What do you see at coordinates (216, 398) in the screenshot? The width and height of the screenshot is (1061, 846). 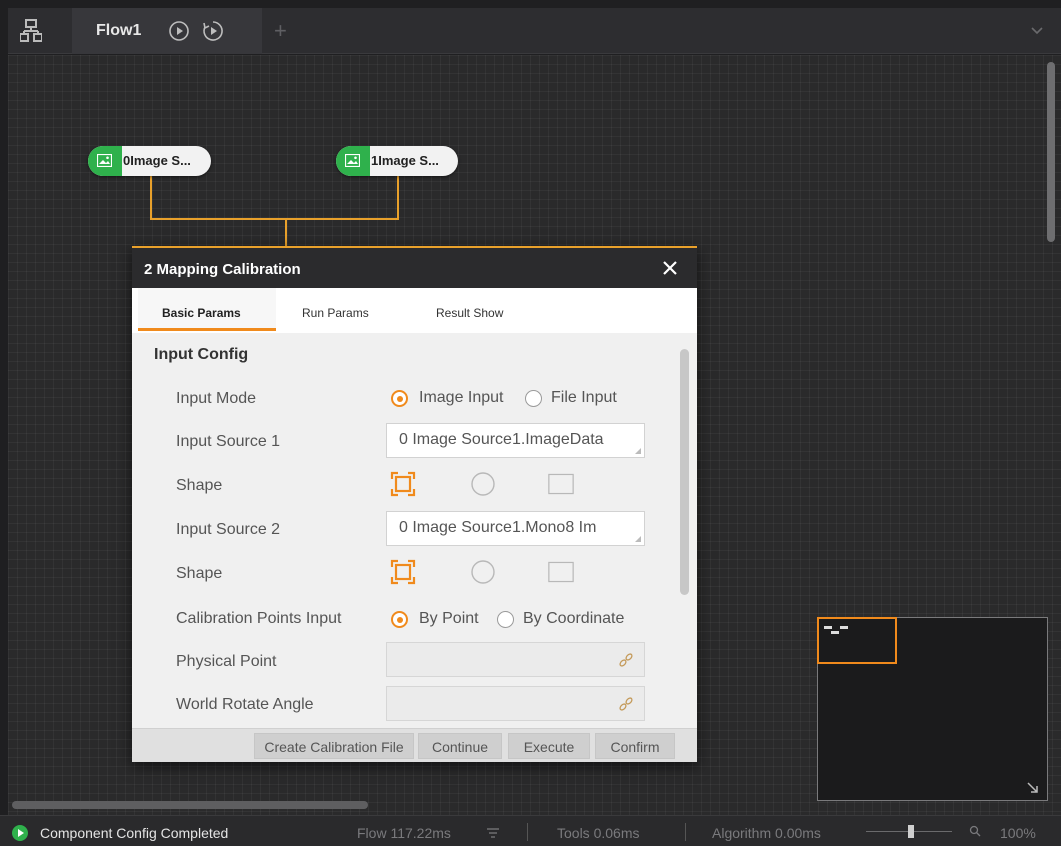 I see `input-mode-label: Input Mode` at bounding box center [216, 398].